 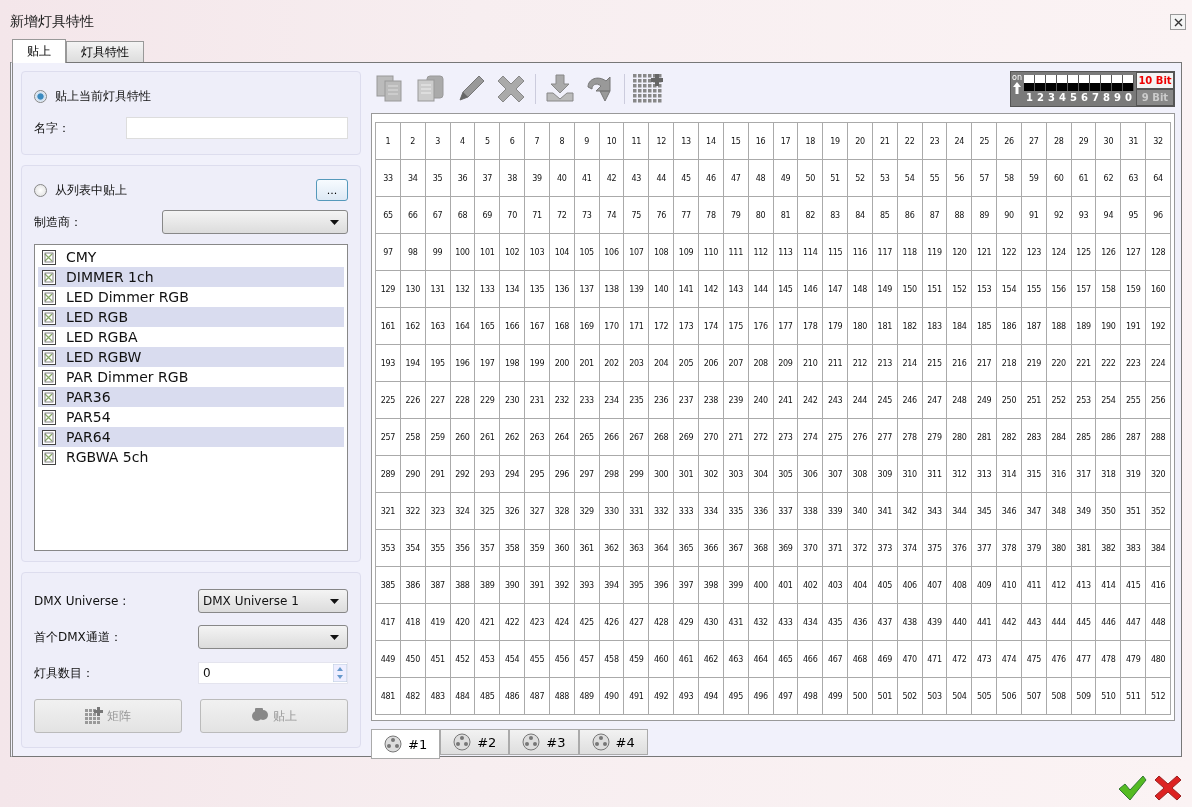 What do you see at coordinates (1062, 97) in the screenshot?
I see `switch-number: 4` at bounding box center [1062, 97].